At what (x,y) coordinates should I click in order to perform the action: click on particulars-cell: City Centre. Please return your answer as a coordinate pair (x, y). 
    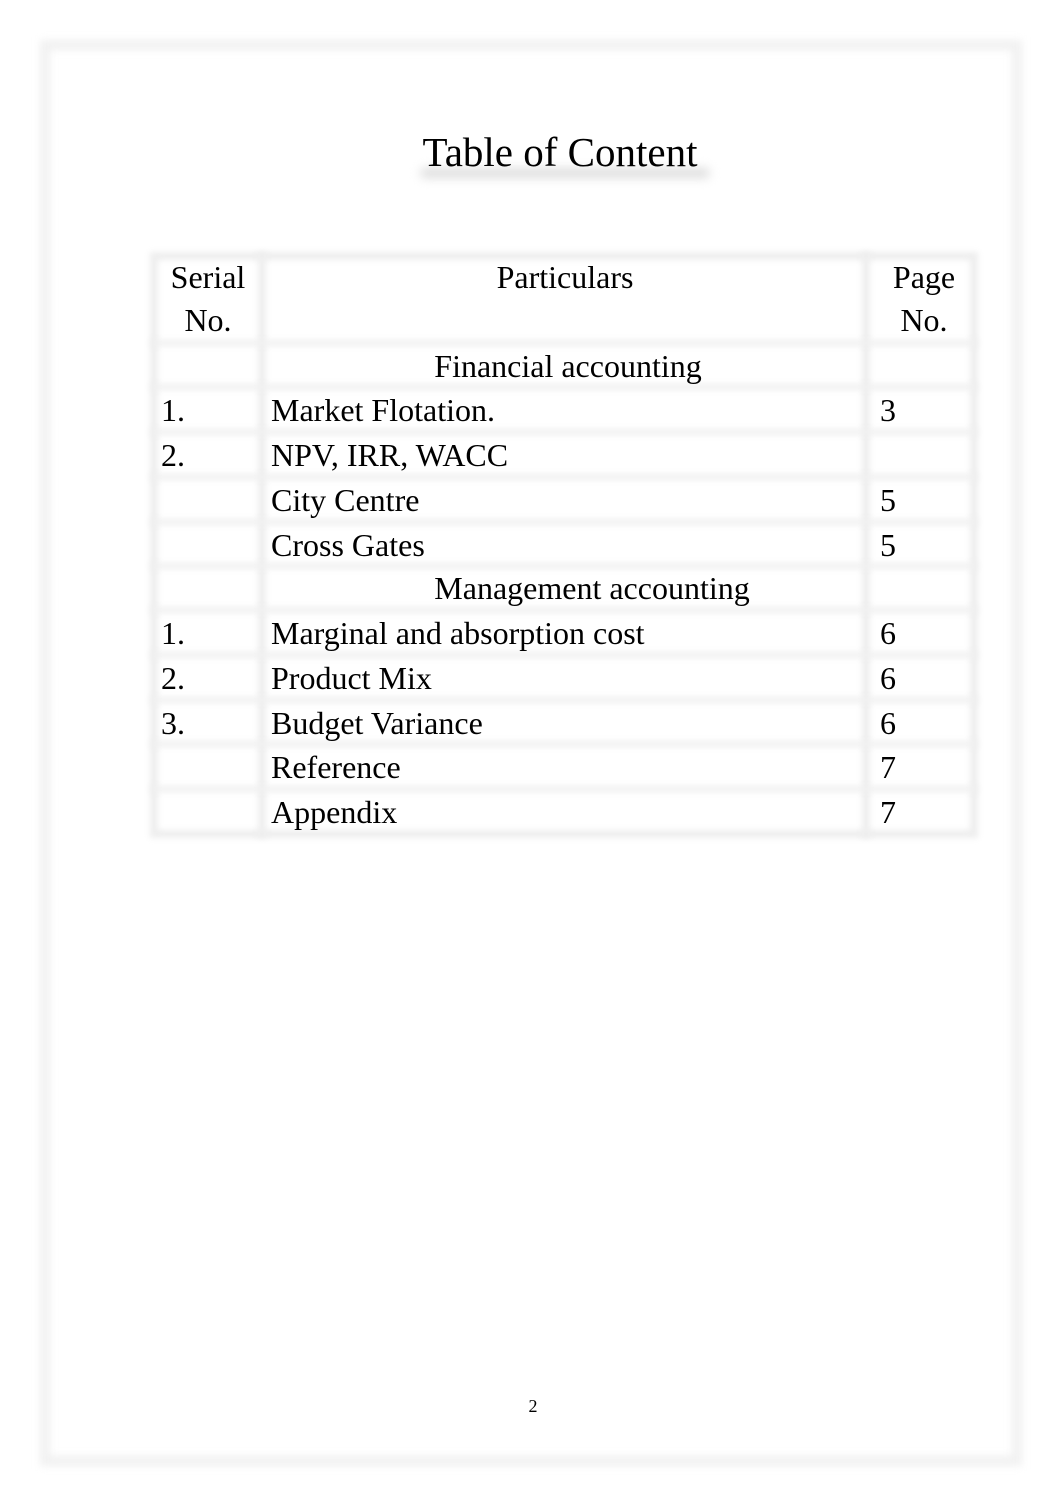
    Looking at the image, I should click on (345, 500).